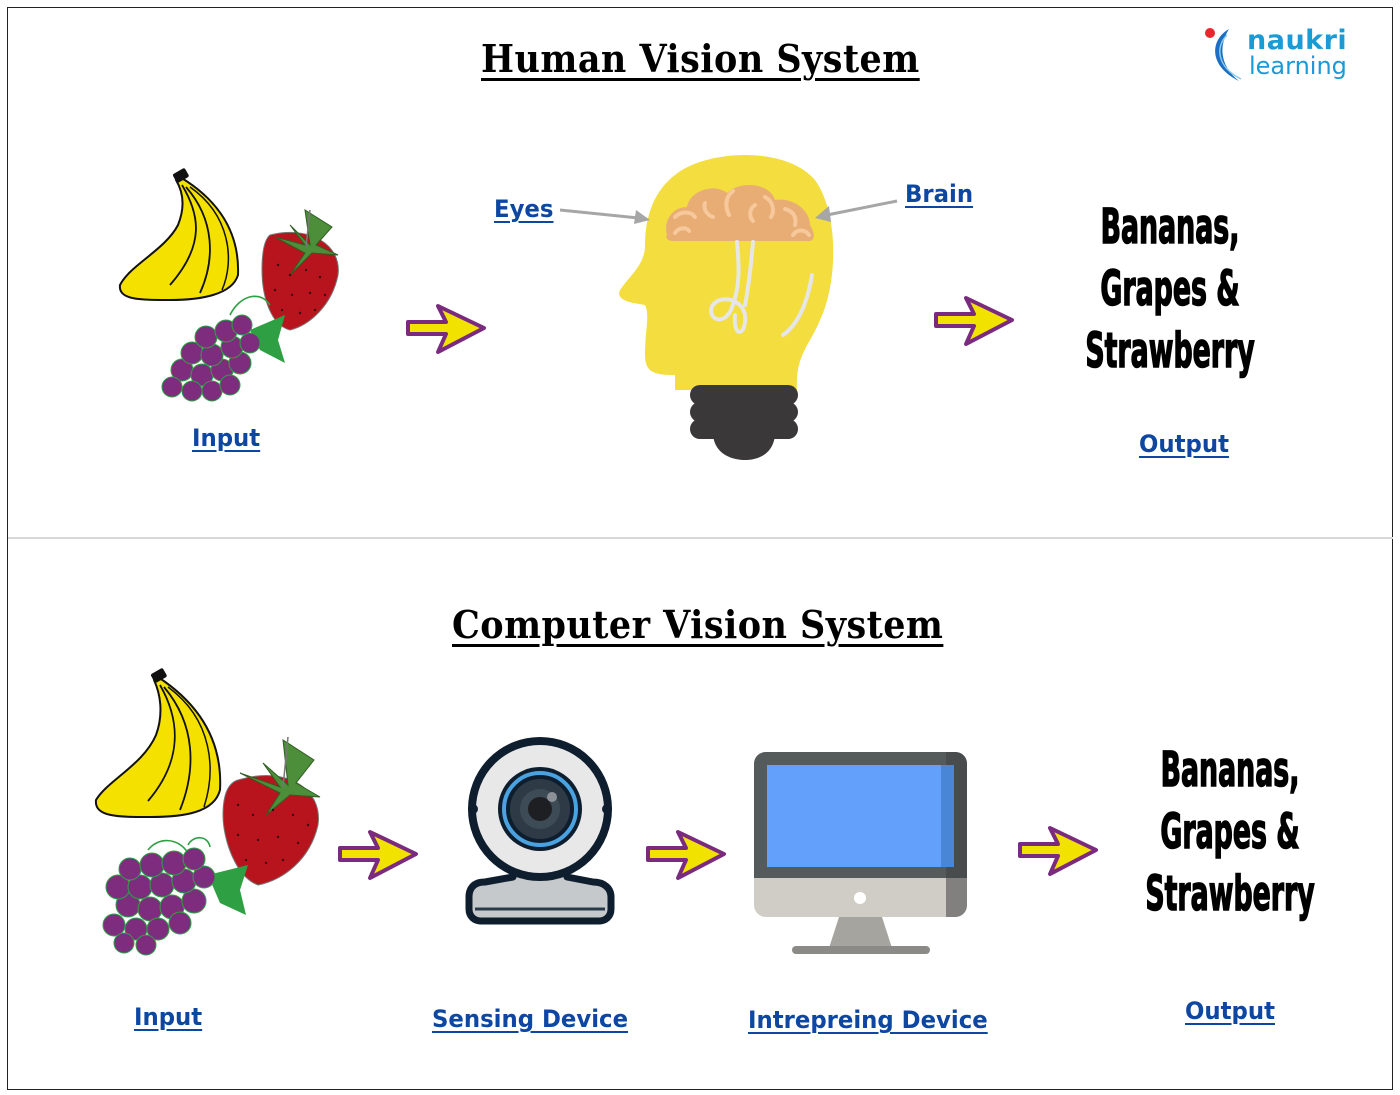  Describe the element at coordinates (860, 853) in the screenshot. I see `monitor-icon` at that location.